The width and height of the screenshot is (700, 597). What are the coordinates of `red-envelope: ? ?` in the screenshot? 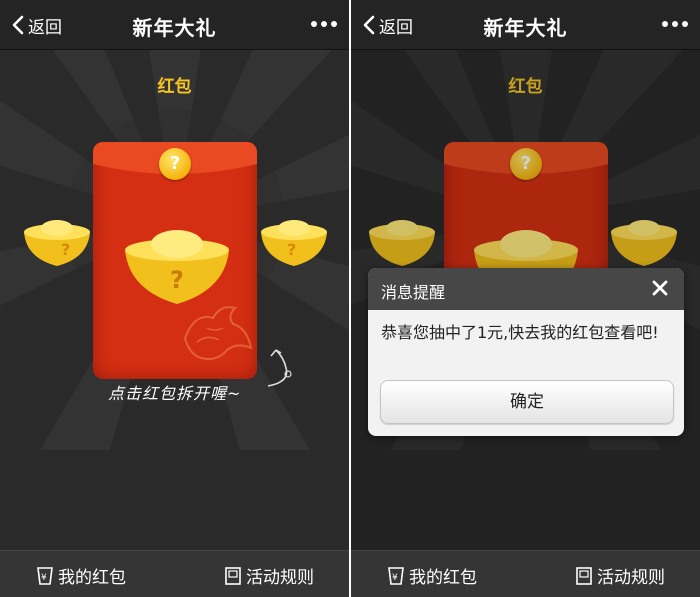 It's located at (175, 260).